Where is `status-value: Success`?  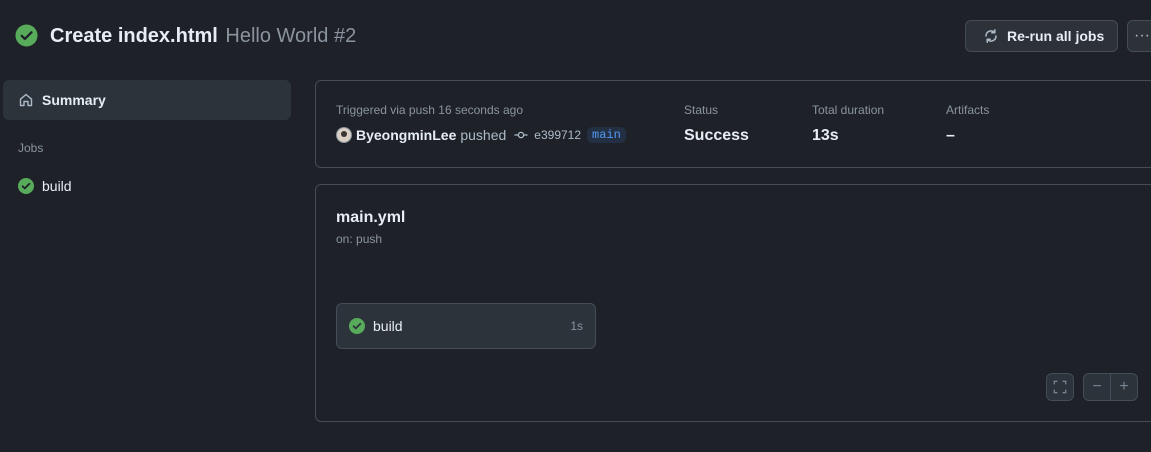
status-value: Success is located at coordinates (716, 135).